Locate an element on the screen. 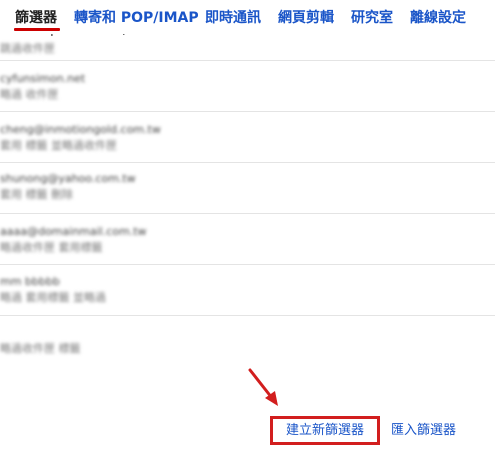  tab-labs: 研究室 is located at coordinates (372, 18).